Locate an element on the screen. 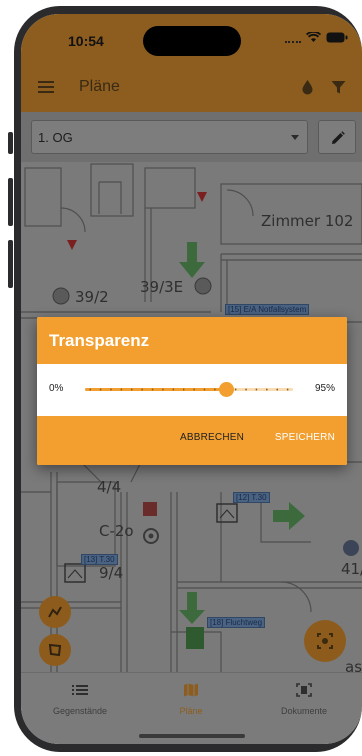 This screenshot has height=756, width=362. focus-frame-icon is located at coordinates (325, 641).